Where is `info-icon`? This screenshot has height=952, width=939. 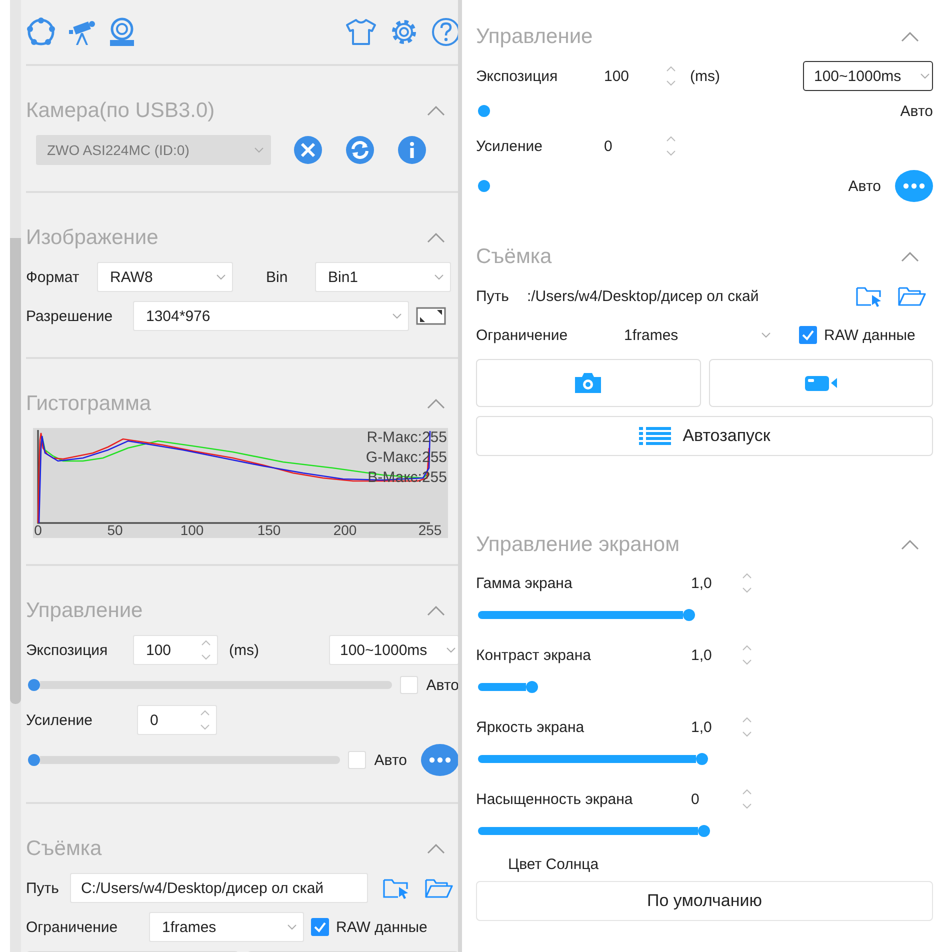
info-icon is located at coordinates (412, 150).